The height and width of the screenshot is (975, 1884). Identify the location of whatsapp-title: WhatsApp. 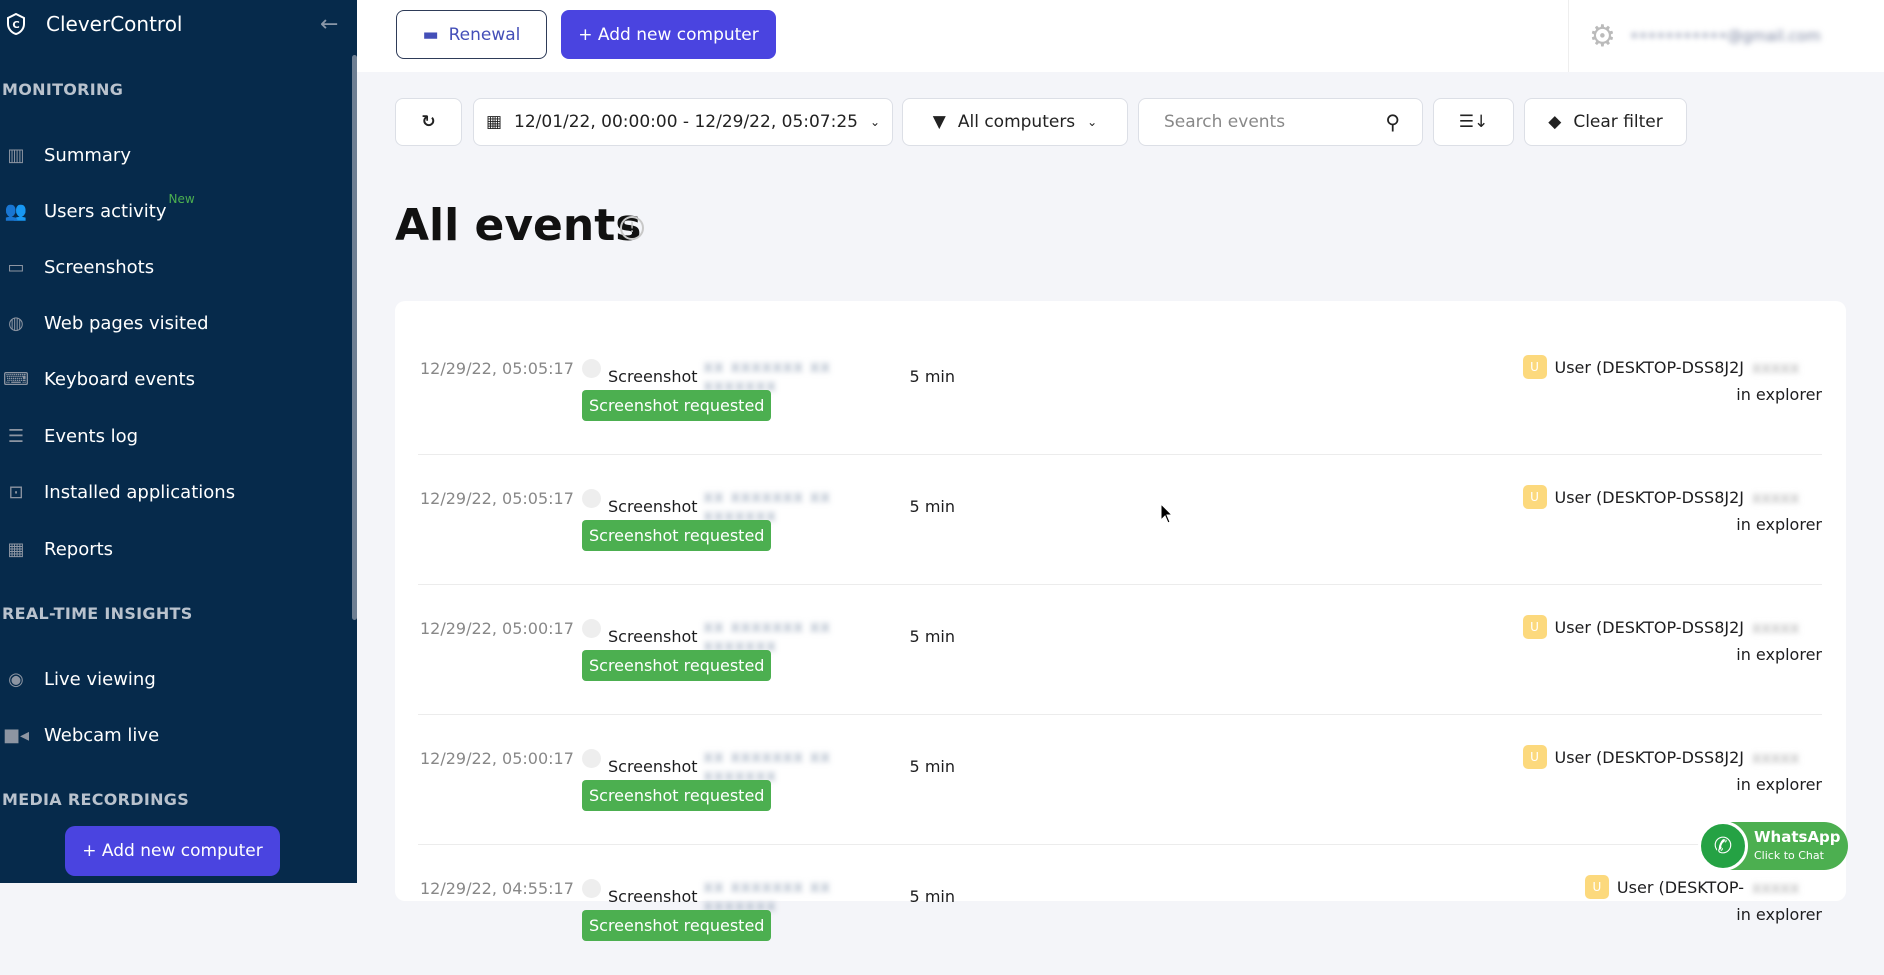
(1797, 836).